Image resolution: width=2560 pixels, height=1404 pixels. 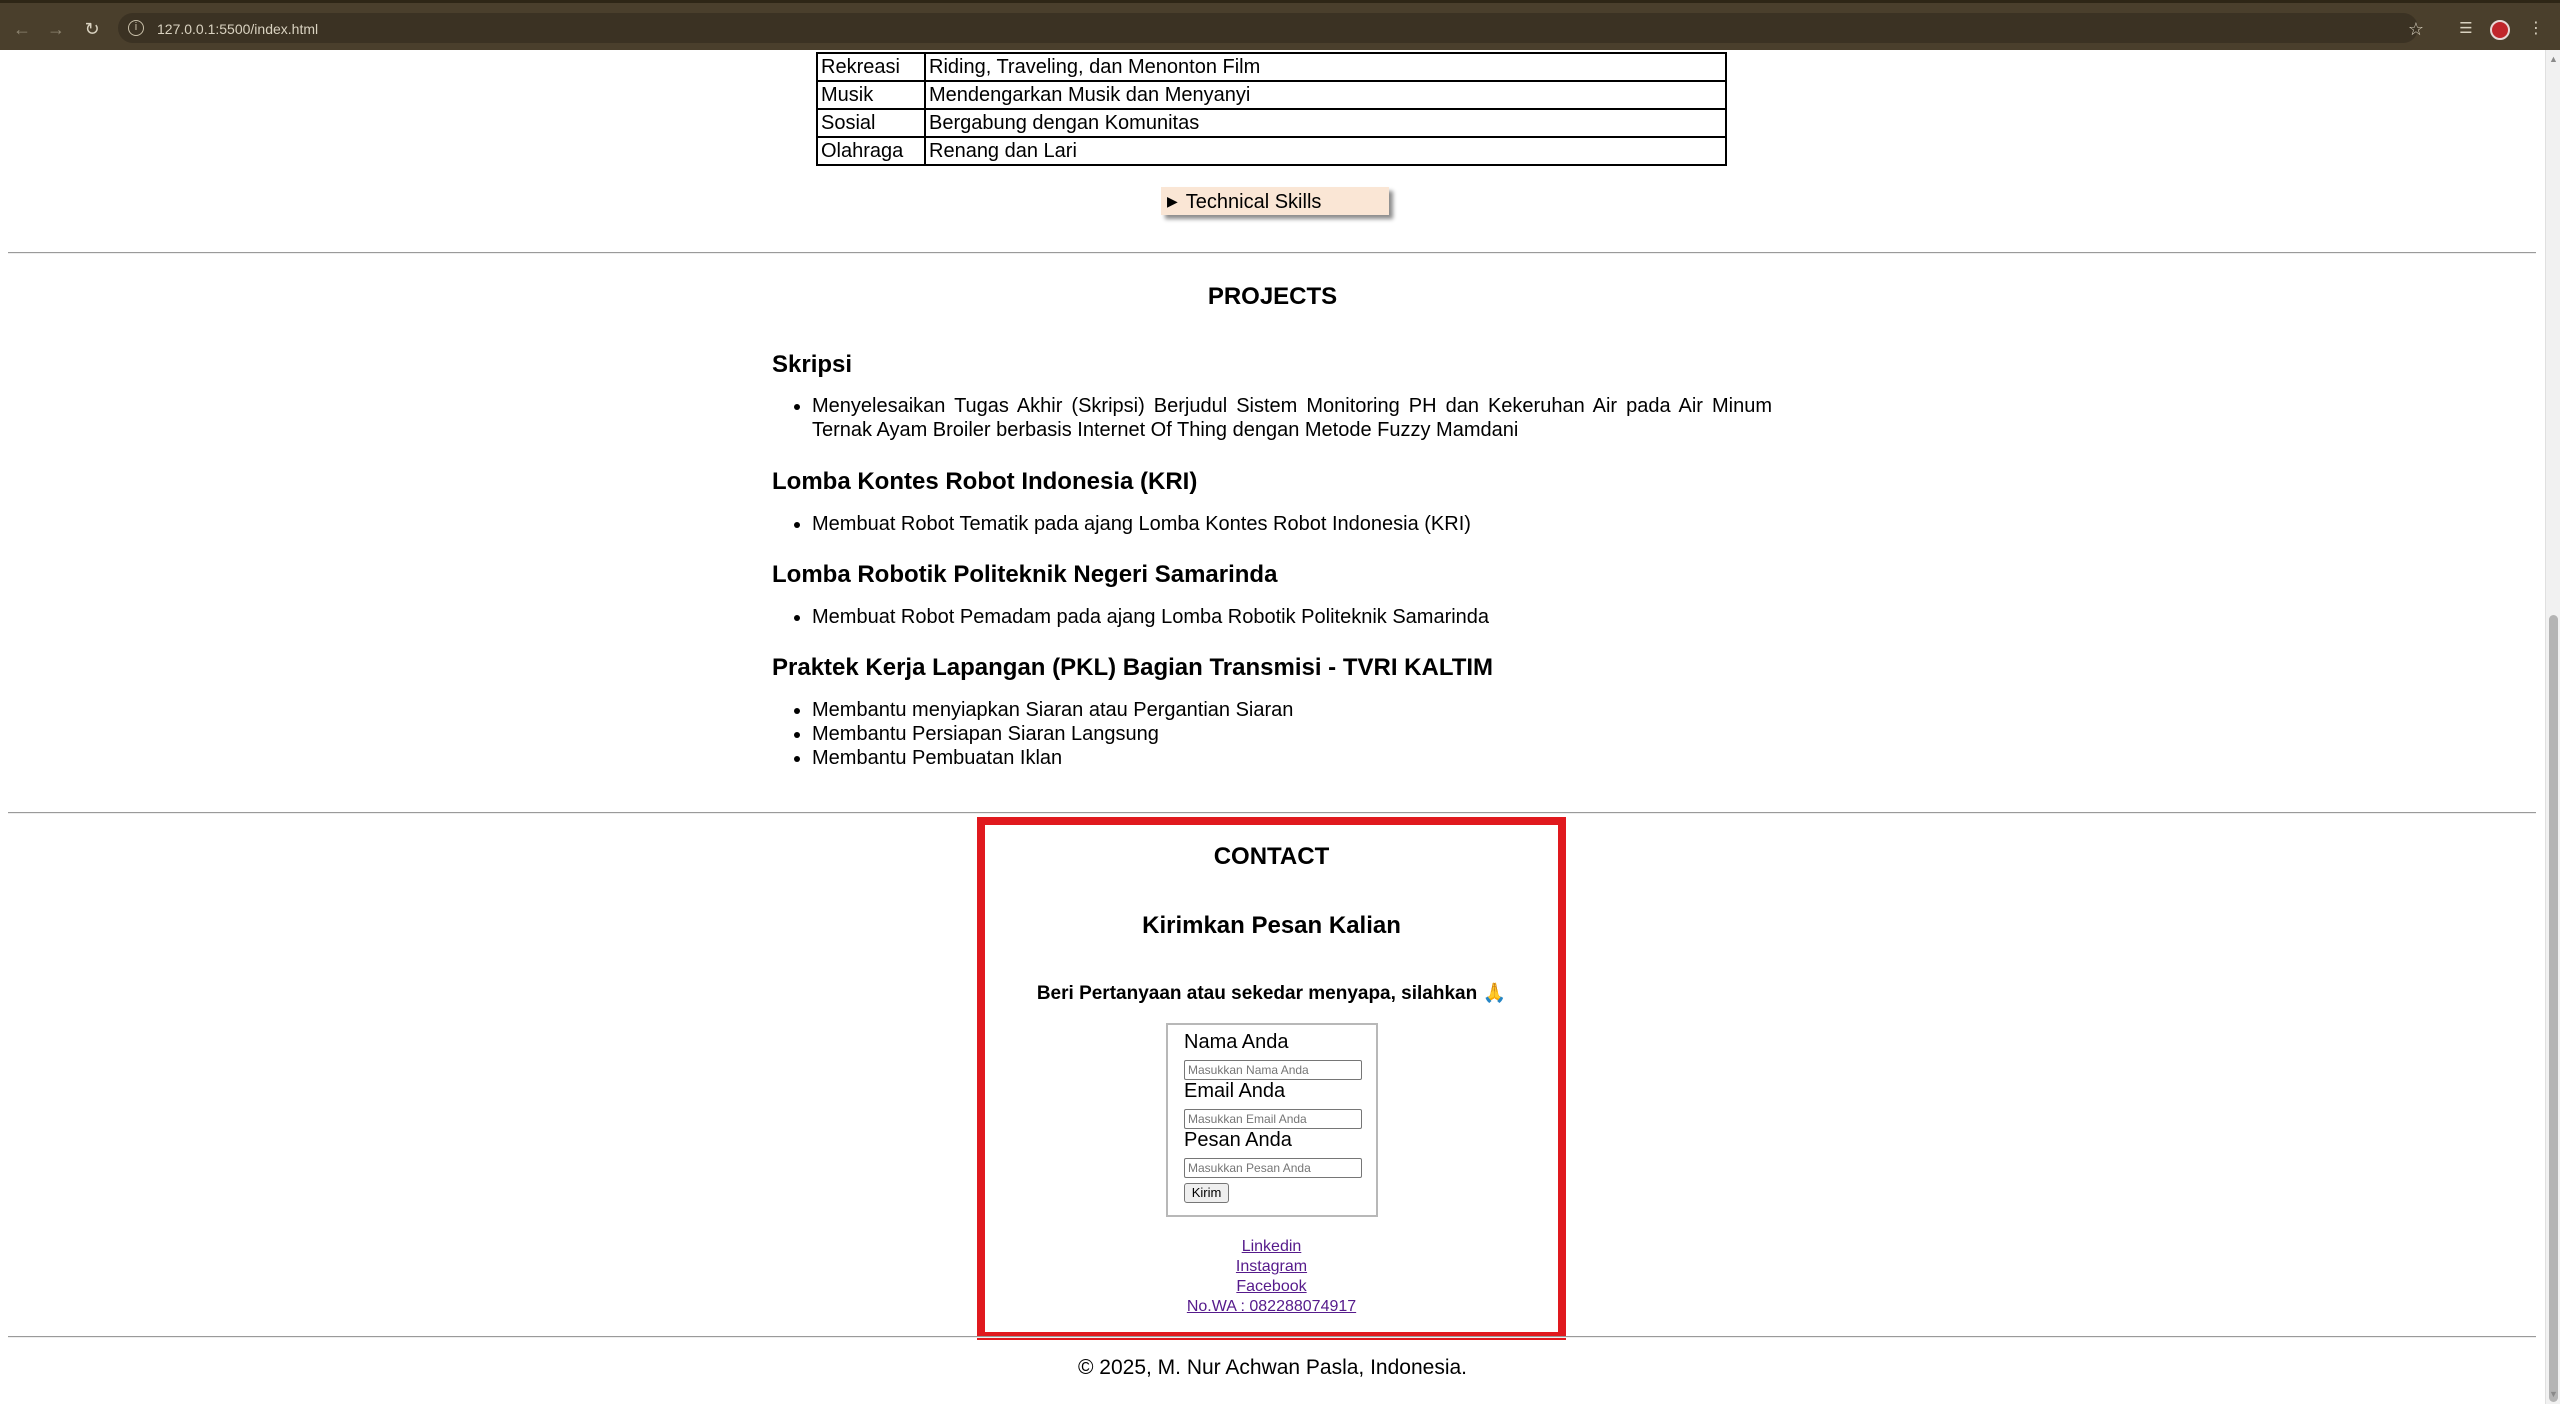 What do you see at coordinates (2500, 30) in the screenshot?
I see `profile-avatar` at bounding box center [2500, 30].